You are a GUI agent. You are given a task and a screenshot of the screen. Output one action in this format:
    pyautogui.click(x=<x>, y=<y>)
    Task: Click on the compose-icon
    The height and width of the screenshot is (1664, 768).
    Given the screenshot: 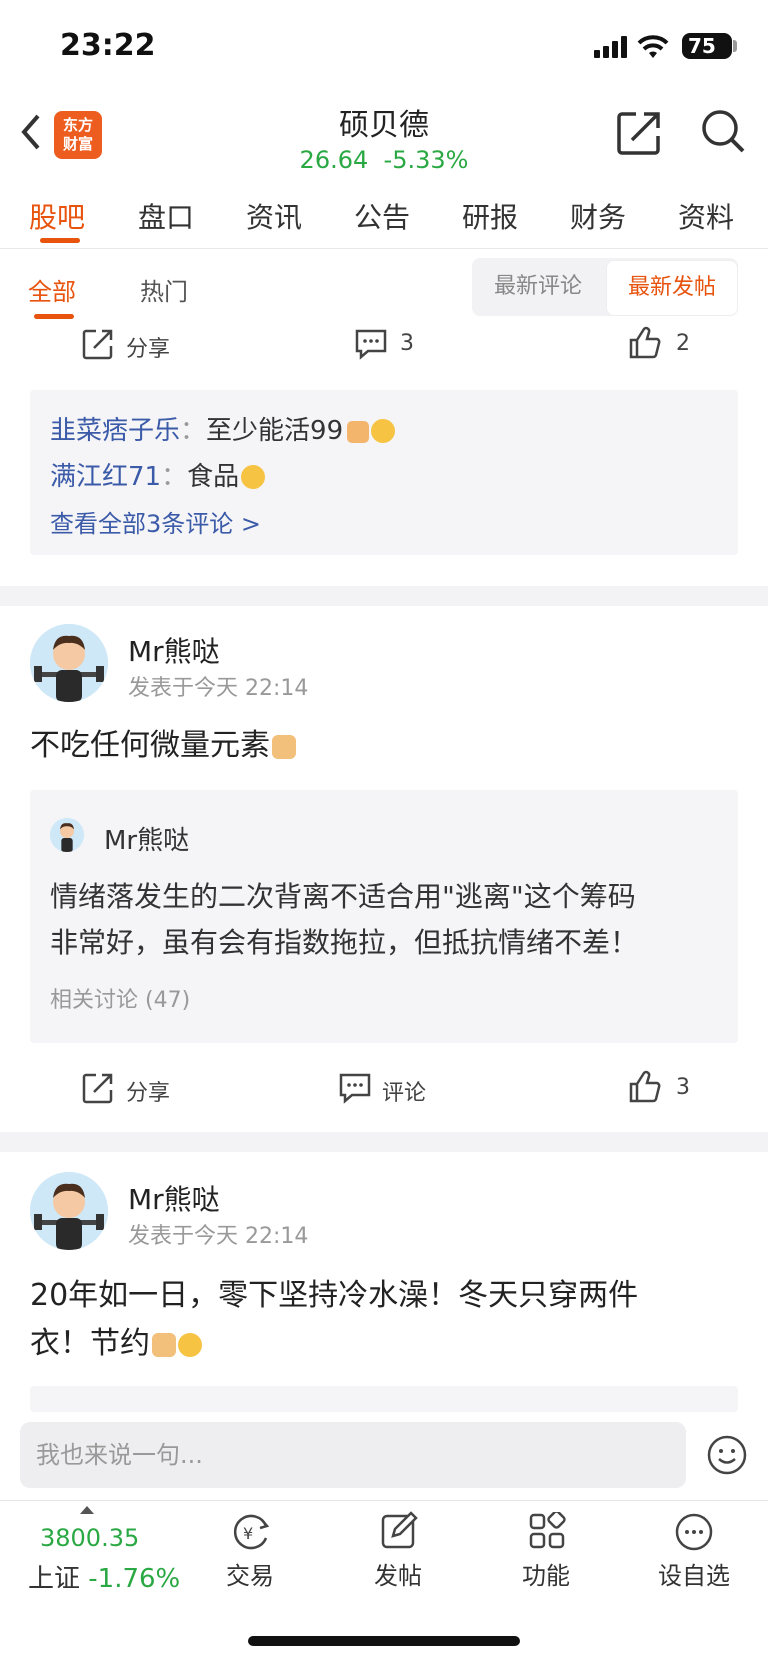 What is the action you would take?
    pyautogui.click(x=399, y=1530)
    